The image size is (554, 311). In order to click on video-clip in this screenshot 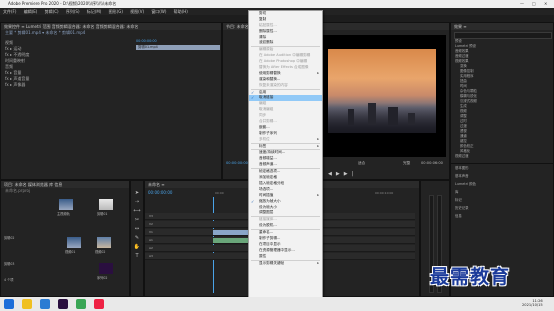, I will do `click(231, 232)`.